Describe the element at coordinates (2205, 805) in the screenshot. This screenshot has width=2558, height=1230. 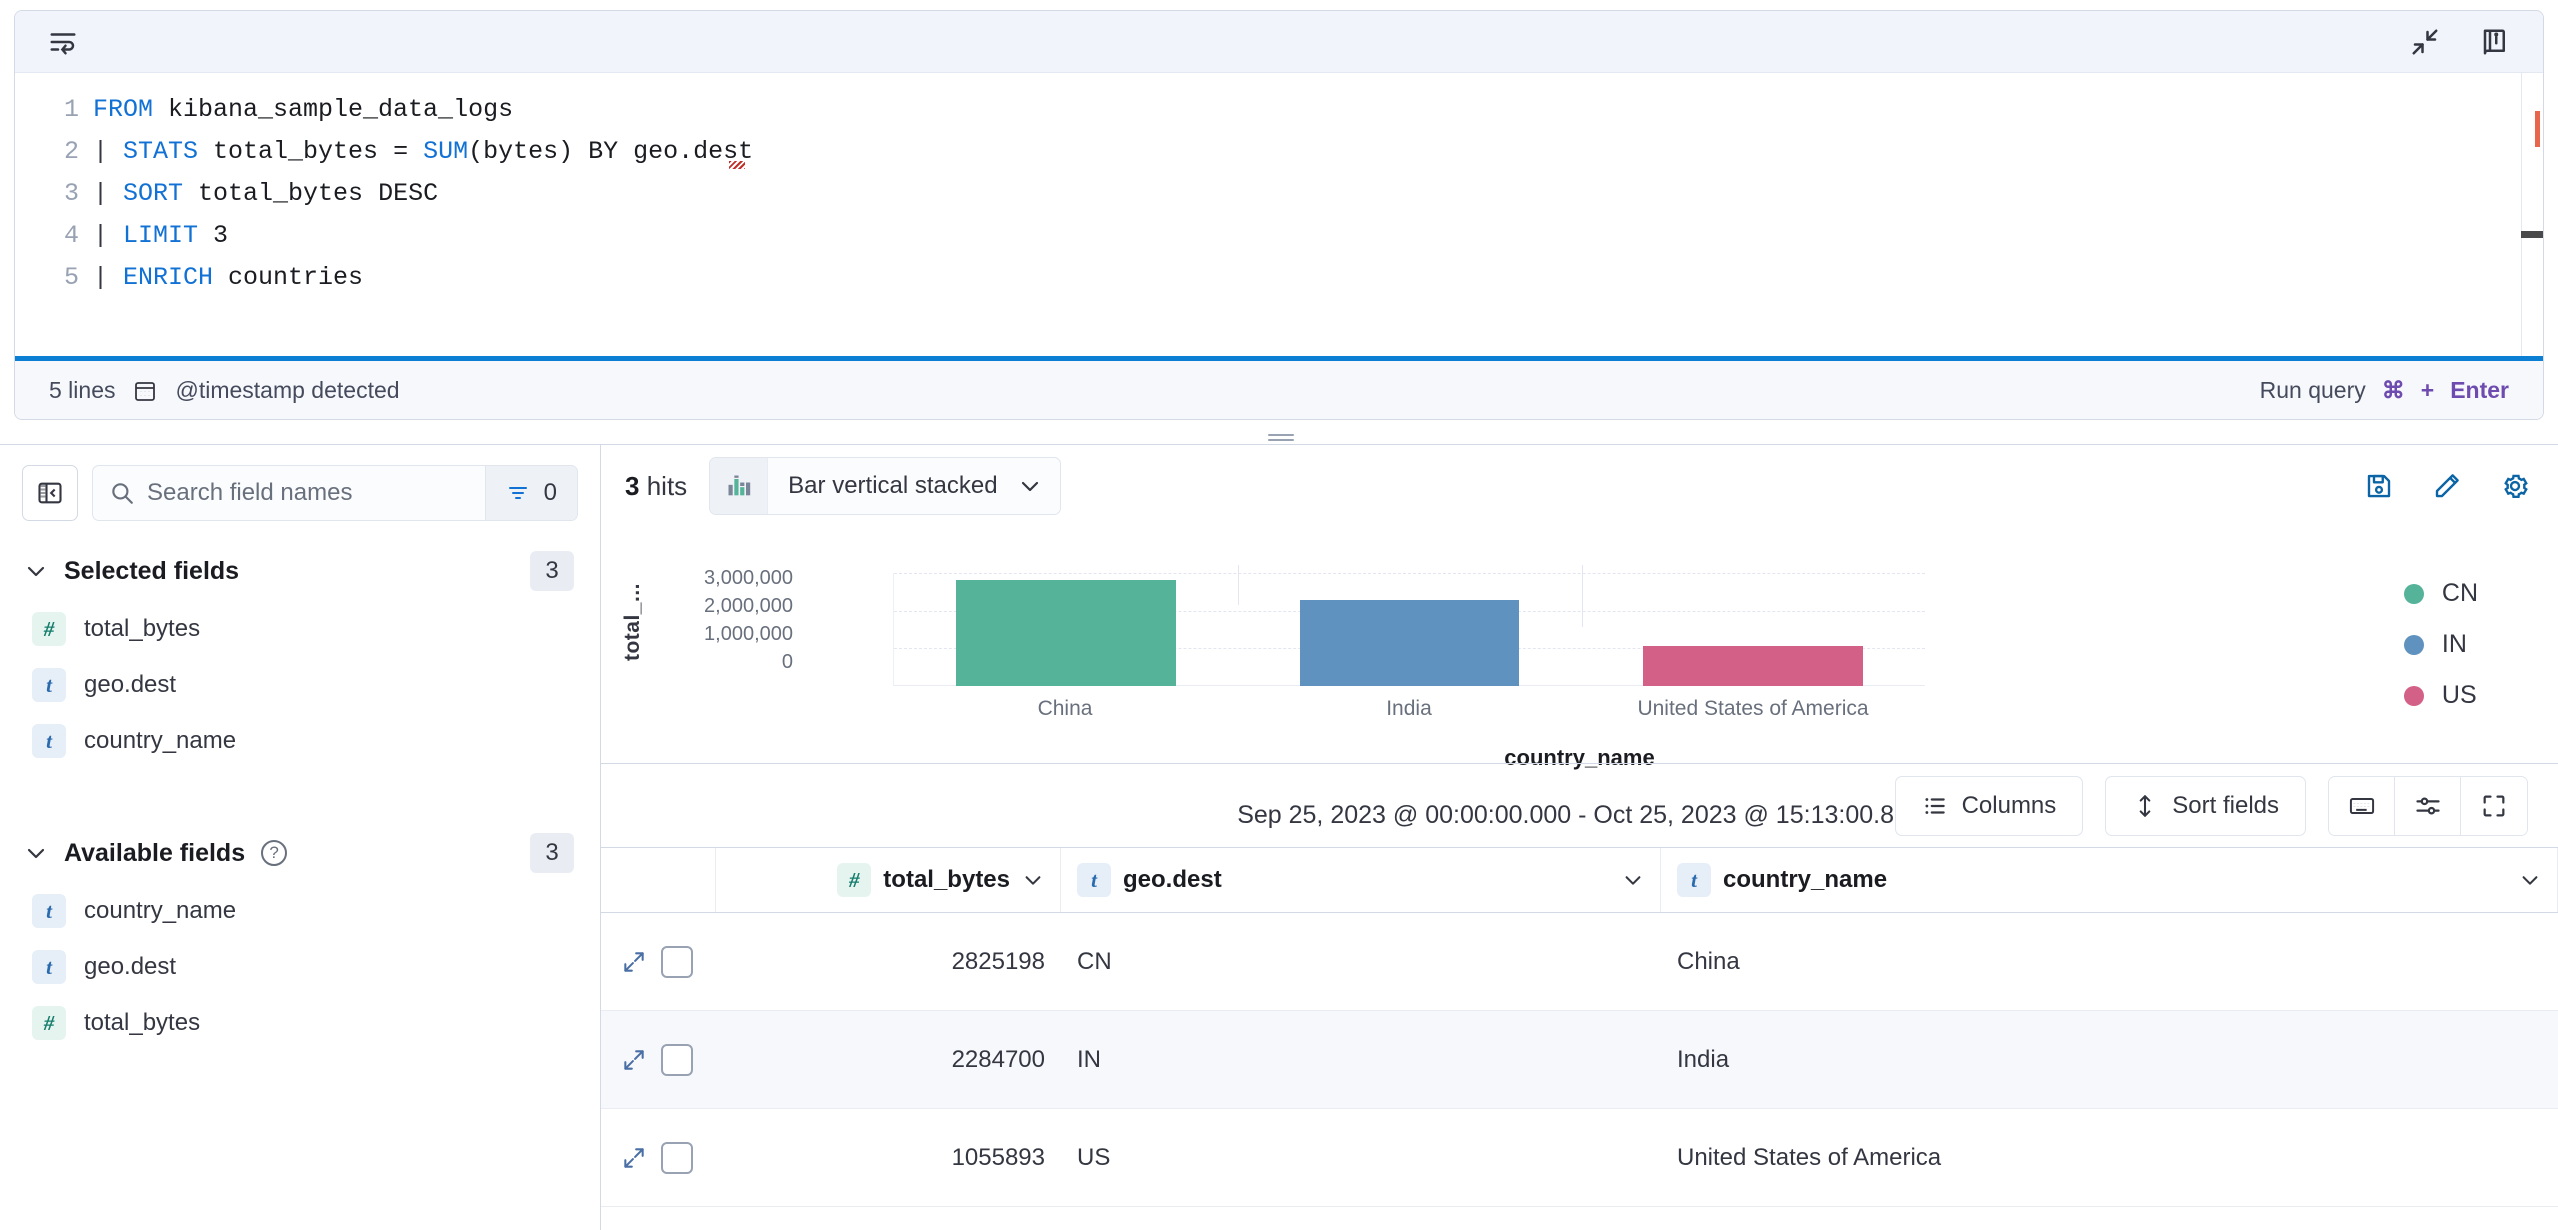
I see `sort-fields-button: Sort fields` at that location.